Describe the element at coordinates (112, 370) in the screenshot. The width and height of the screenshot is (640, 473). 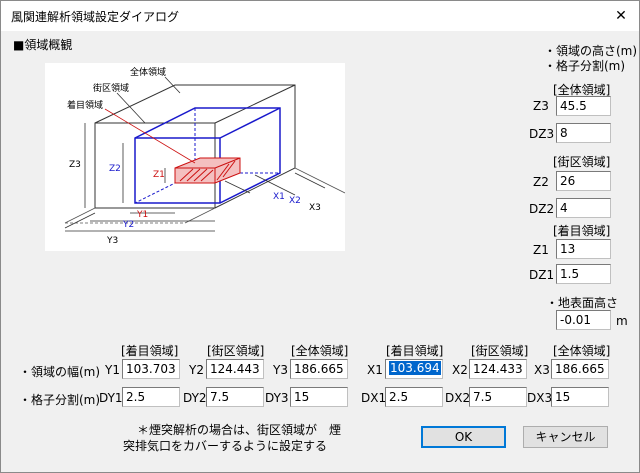
I see `y1-label: Y1` at that location.